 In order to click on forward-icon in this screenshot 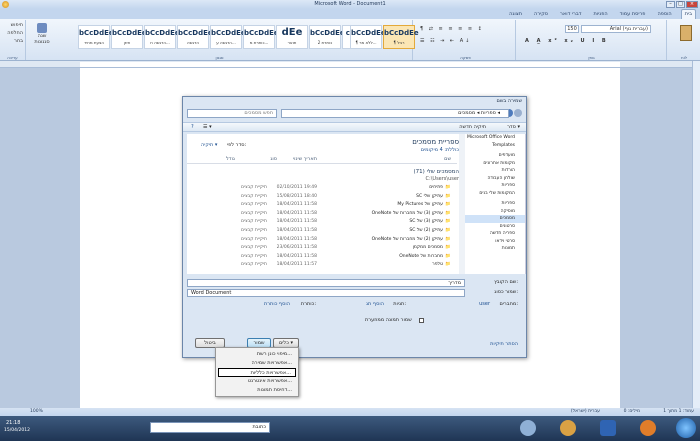, I will do `click(518, 113)`.